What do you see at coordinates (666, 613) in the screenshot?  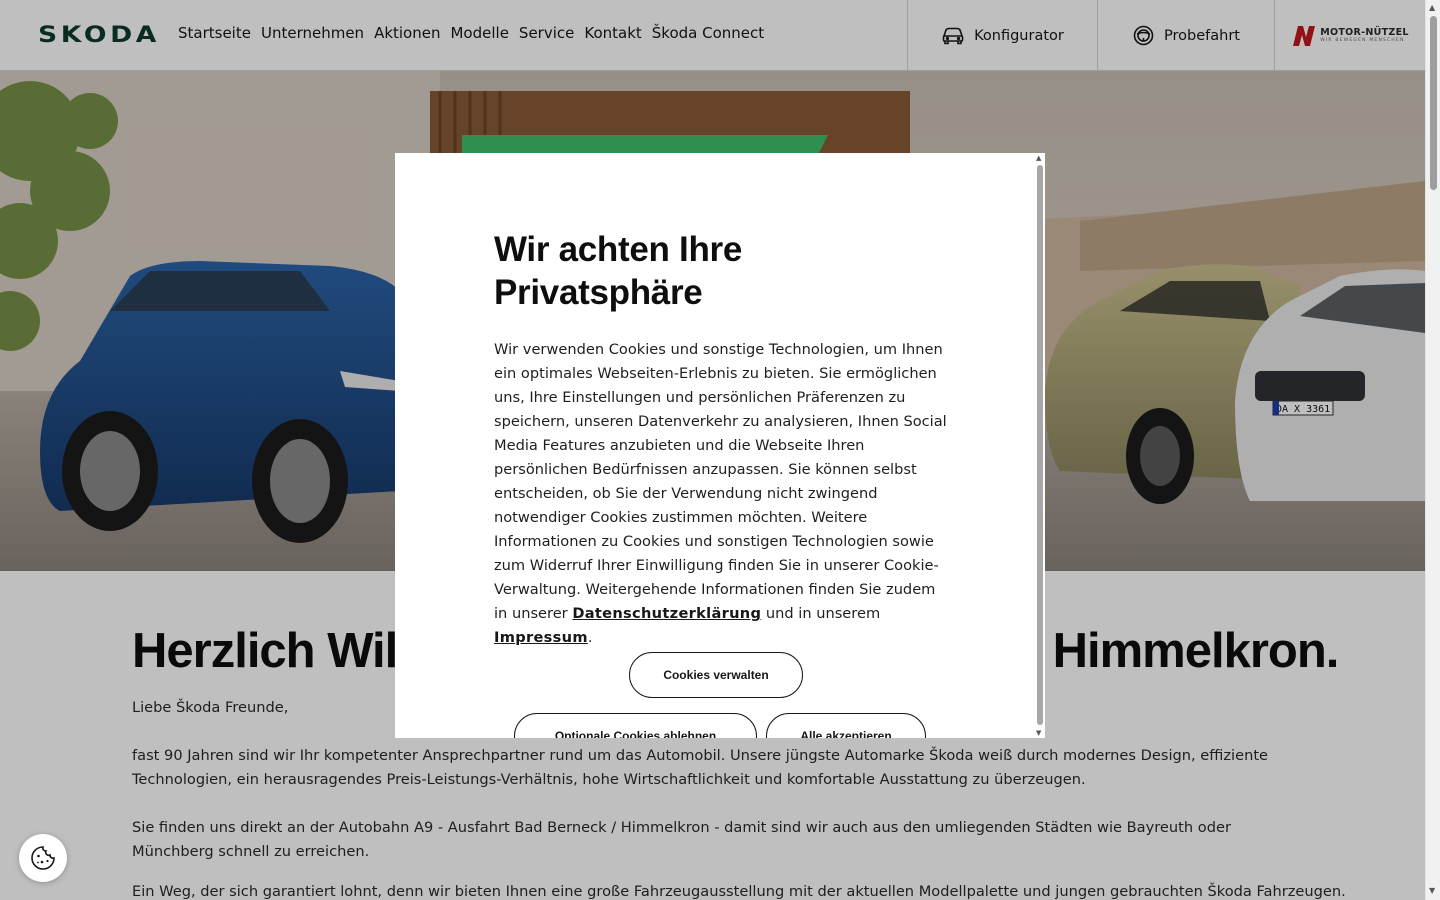 I see `privacy-policy-link: Datenschutzerklärung` at bounding box center [666, 613].